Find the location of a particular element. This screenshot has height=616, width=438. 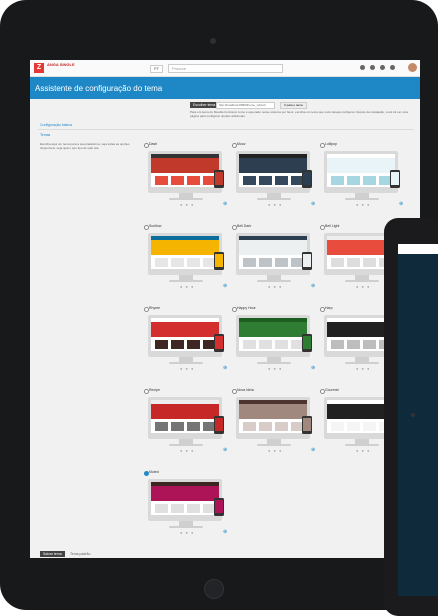

theme-card: Bell Dark ● ● ● ⊕ is located at coordinates (274, 258).